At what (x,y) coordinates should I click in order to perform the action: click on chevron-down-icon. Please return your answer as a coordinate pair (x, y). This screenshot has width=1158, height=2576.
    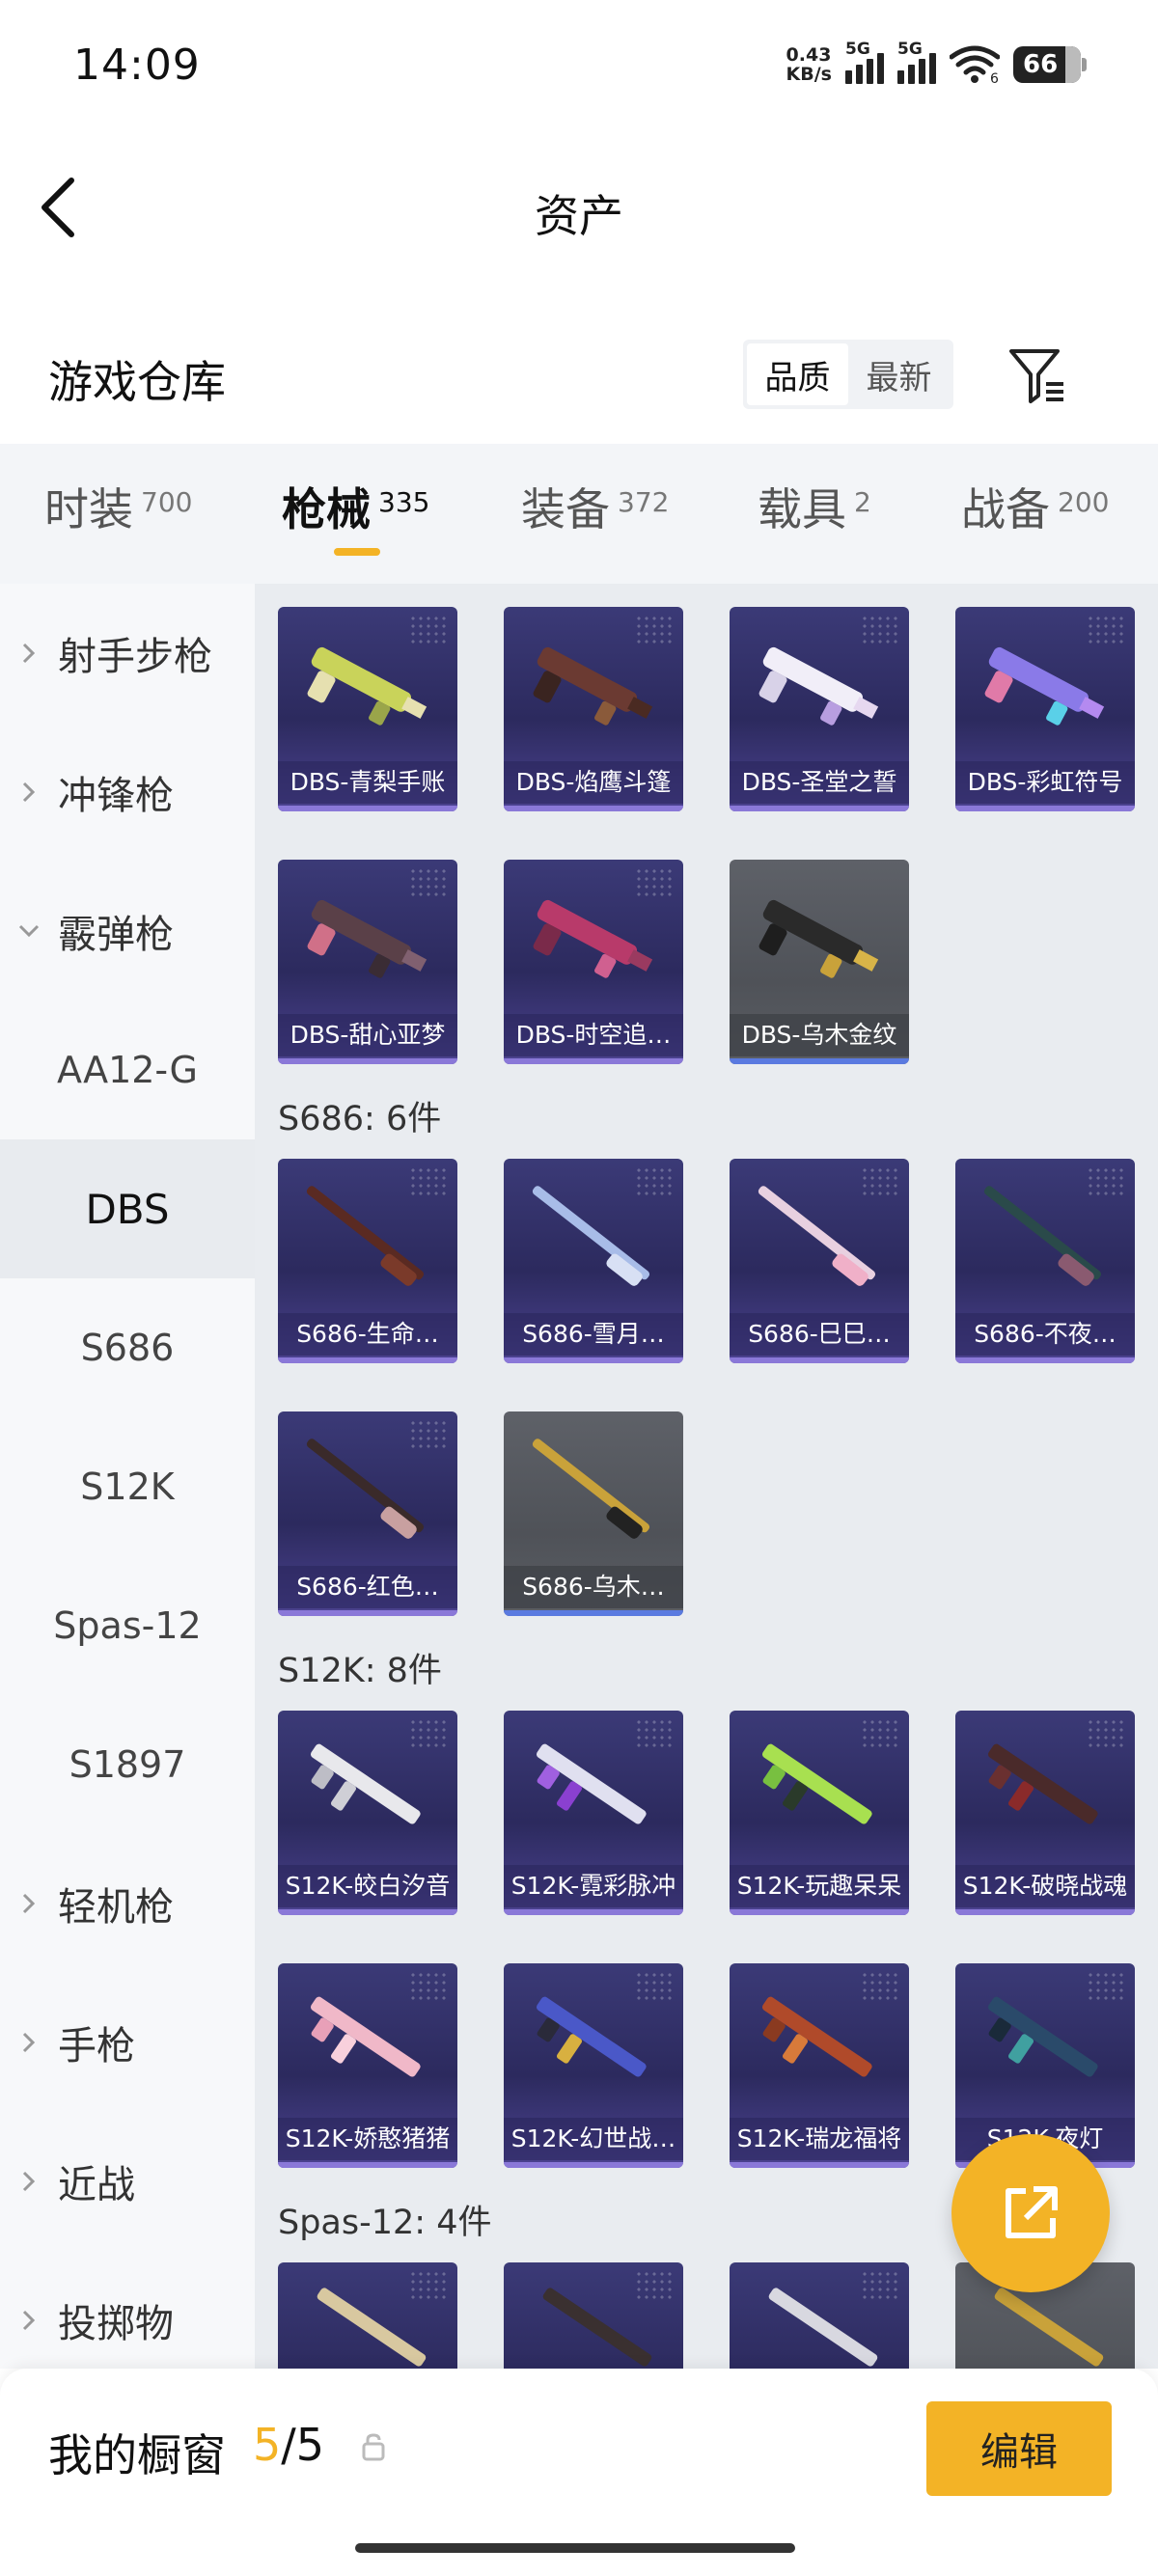
    Looking at the image, I should click on (29, 931).